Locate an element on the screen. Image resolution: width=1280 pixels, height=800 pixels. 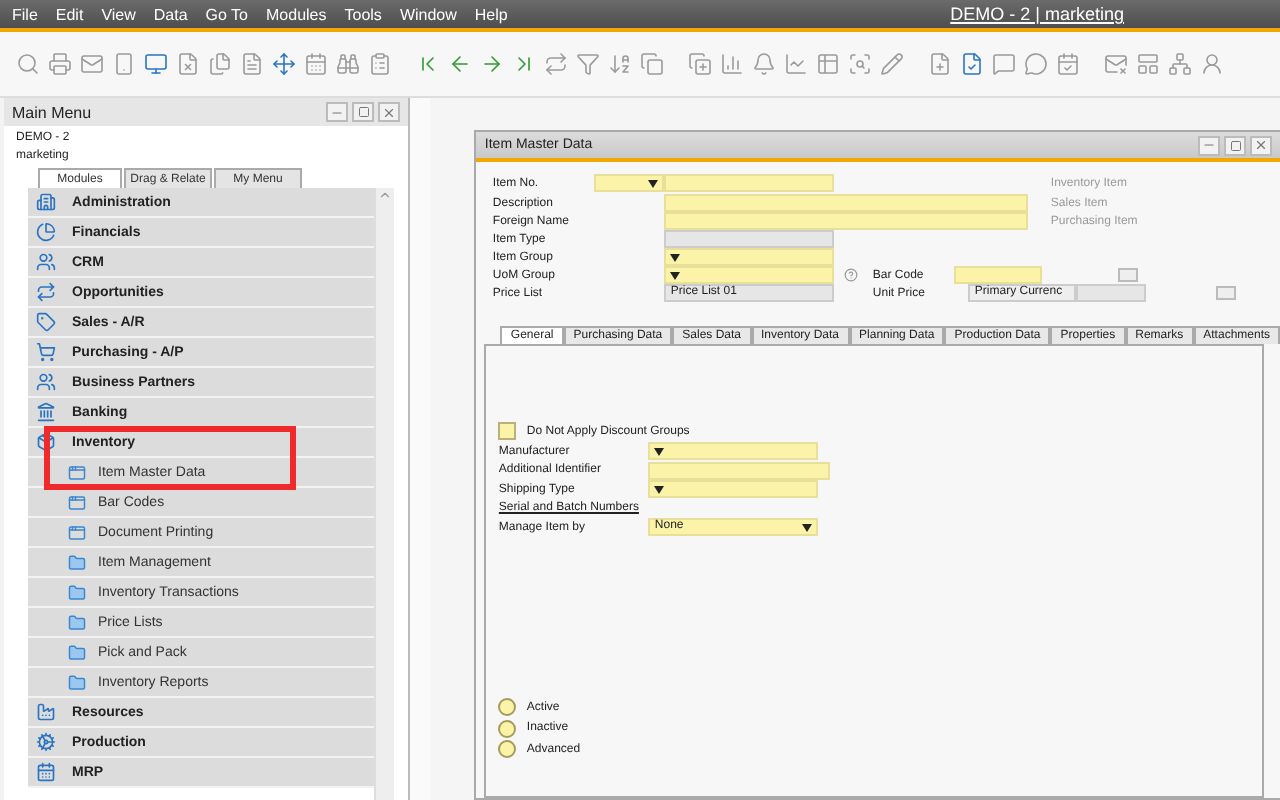
monitor-icon is located at coordinates (156, 64).